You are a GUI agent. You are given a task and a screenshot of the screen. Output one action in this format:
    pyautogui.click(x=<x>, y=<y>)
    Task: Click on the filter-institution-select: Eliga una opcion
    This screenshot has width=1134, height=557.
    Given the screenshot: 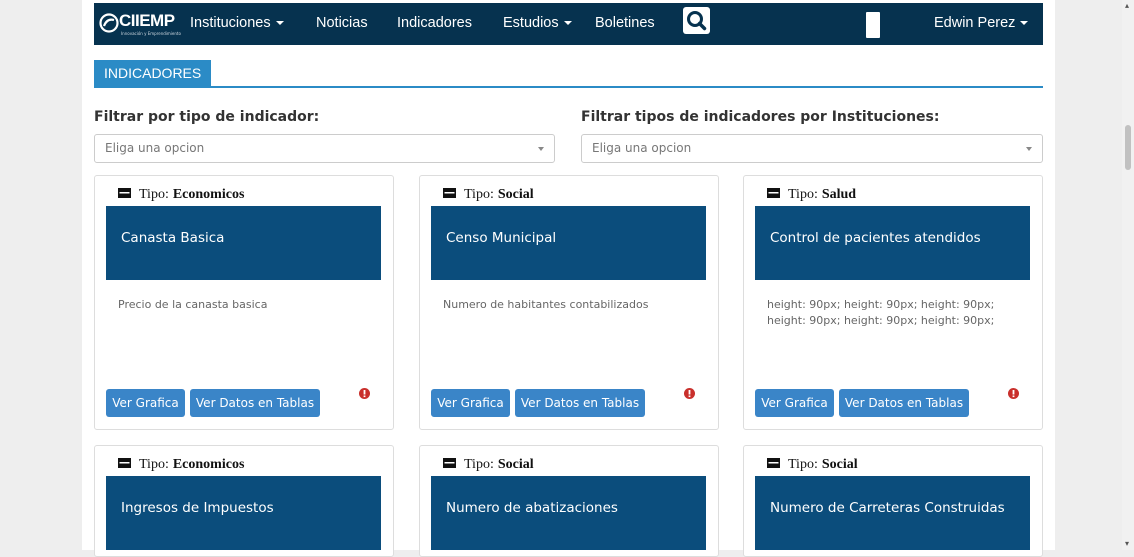 What is the action you would take?
    pyautogui.click(x=812, y=148)
    